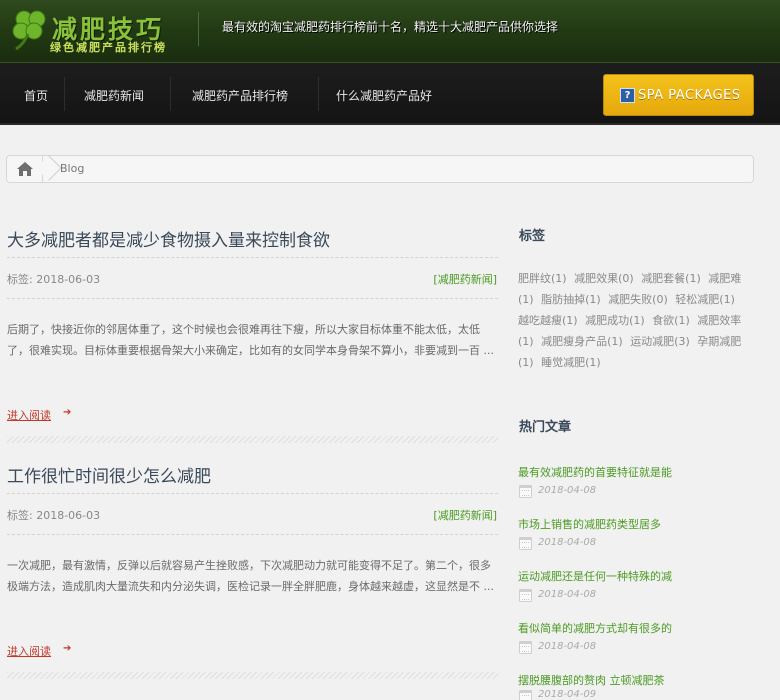  What do you see at coordinates (689, 95) in the screenshot?
I see `spa-packages-label: SPA PACKAGES` at bounding box center [689, 95].